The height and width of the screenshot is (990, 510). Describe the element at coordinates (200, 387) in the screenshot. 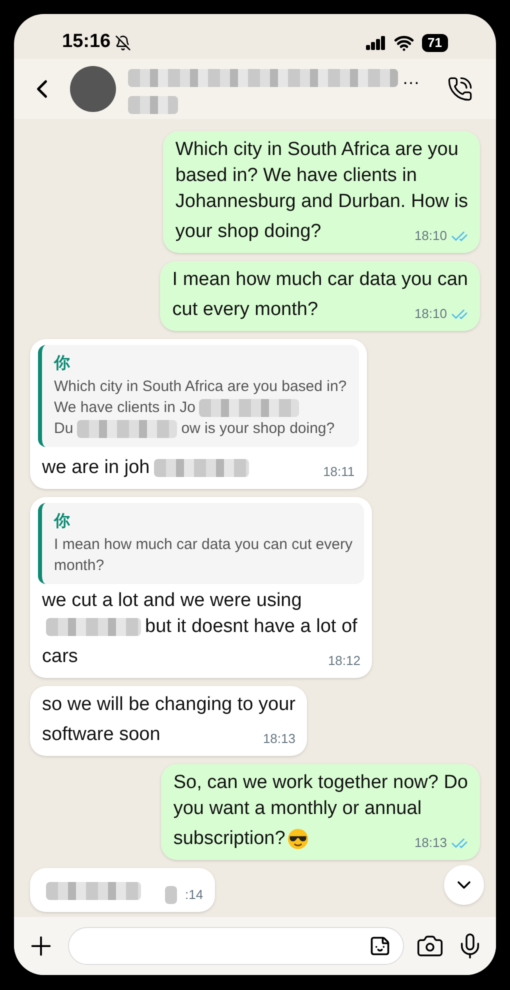

I see `quoted-text: Which city in South Africa are you based in?` at that location.